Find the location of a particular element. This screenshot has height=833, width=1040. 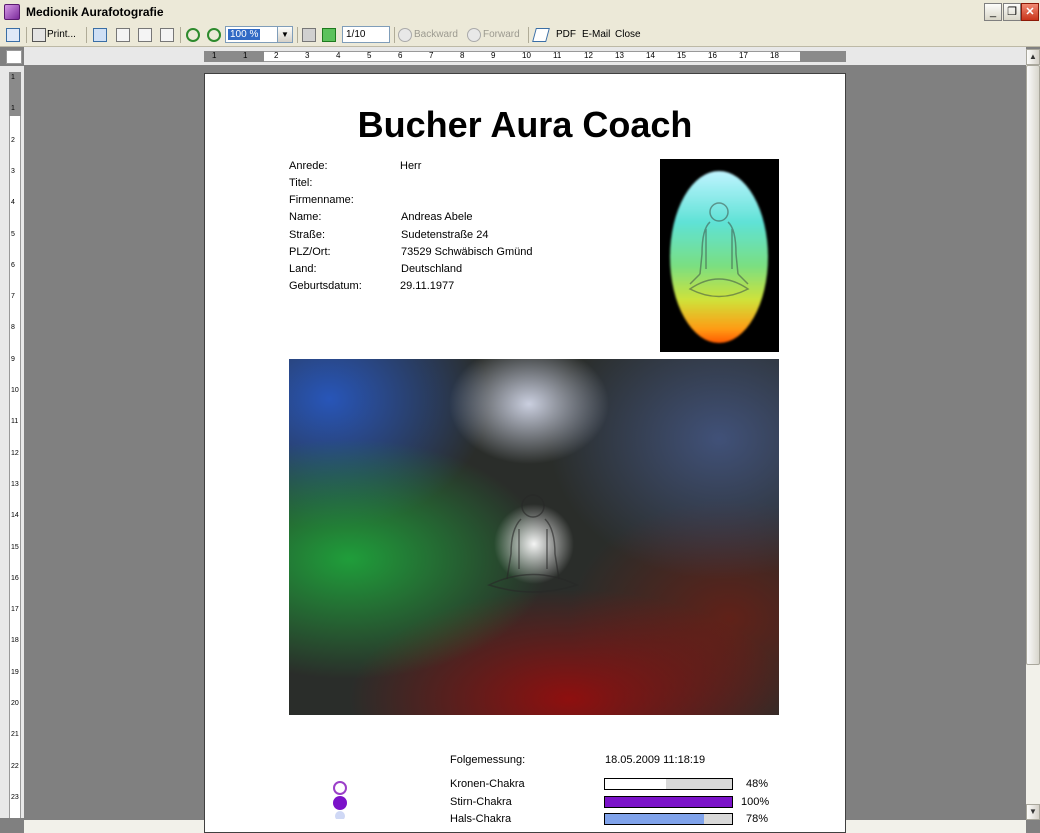

multi-page-icon is located at coordinates (145, 35).